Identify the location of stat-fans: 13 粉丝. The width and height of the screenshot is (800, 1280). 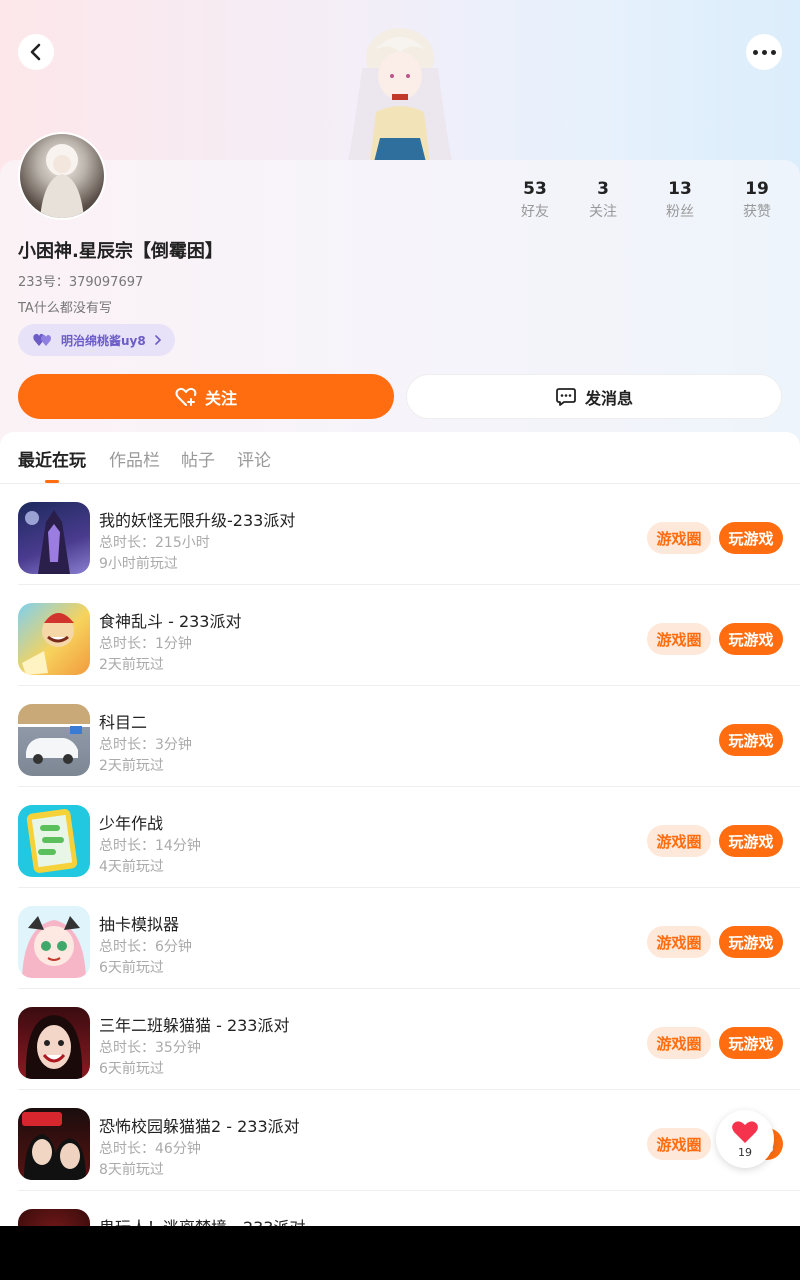
(680, 200).